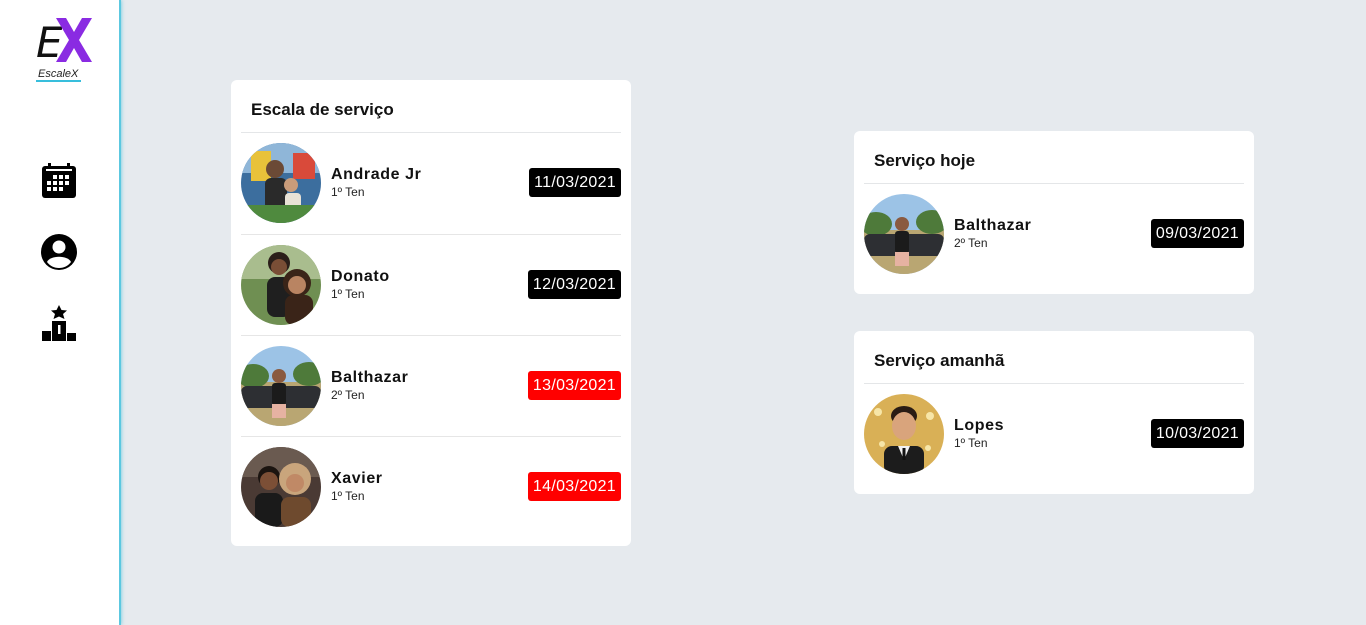  Describe the element at coordinates (59, 75) in the screenshot. I see `app-name: EscaleX` at that location.